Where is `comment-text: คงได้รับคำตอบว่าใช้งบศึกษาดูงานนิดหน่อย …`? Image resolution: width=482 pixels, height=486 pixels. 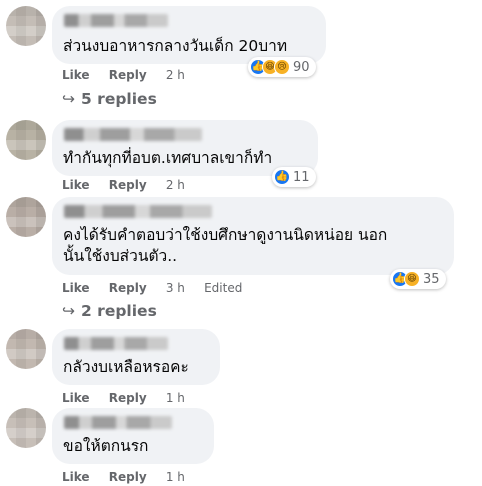
comment-text: คงได้รับคำตอบว่าใช้งบศึกษาดูงานนิดหน่อย … is located at coordinates (225, 245).